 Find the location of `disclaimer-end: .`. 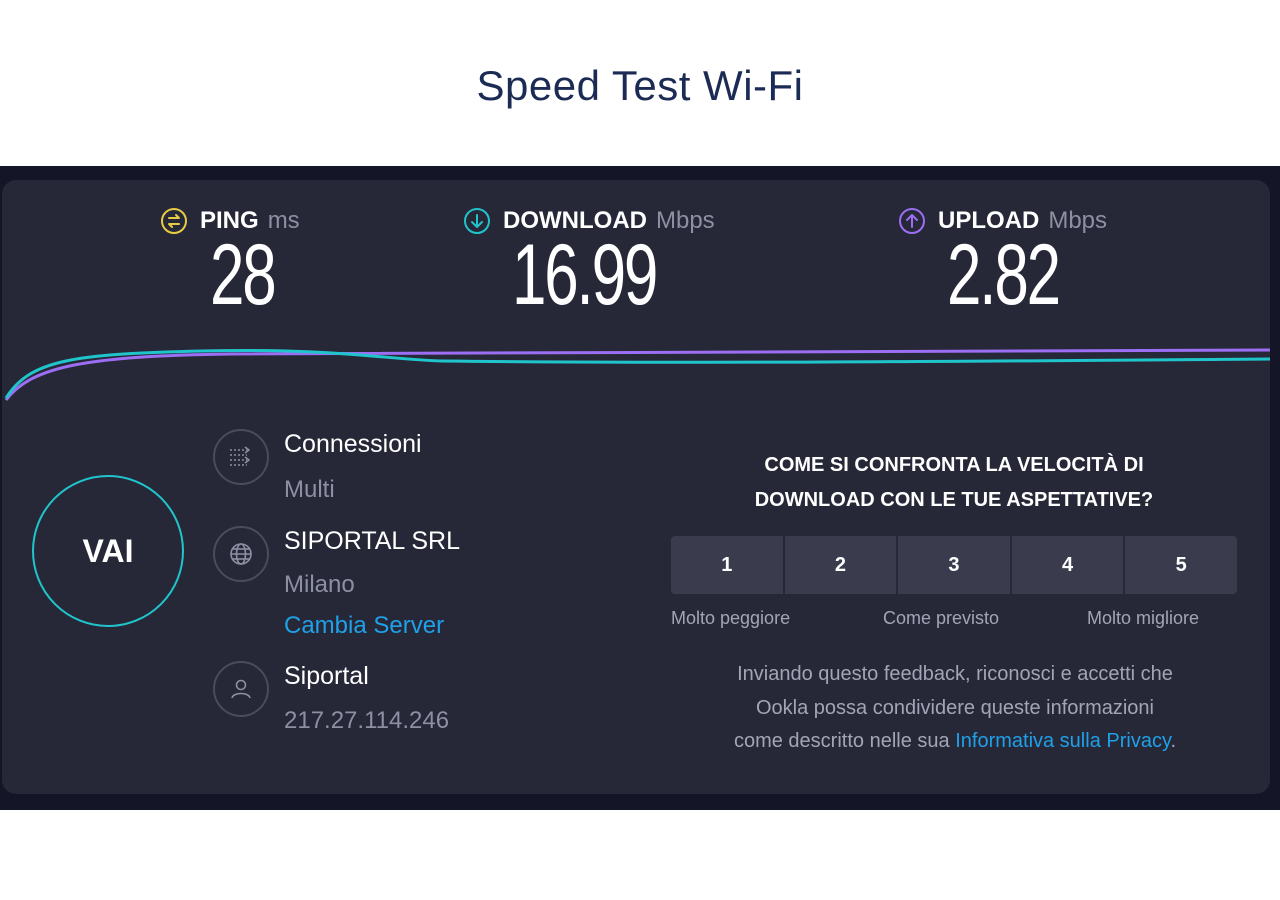

disclaimer-end: . is located at coordinates (1173, 741).